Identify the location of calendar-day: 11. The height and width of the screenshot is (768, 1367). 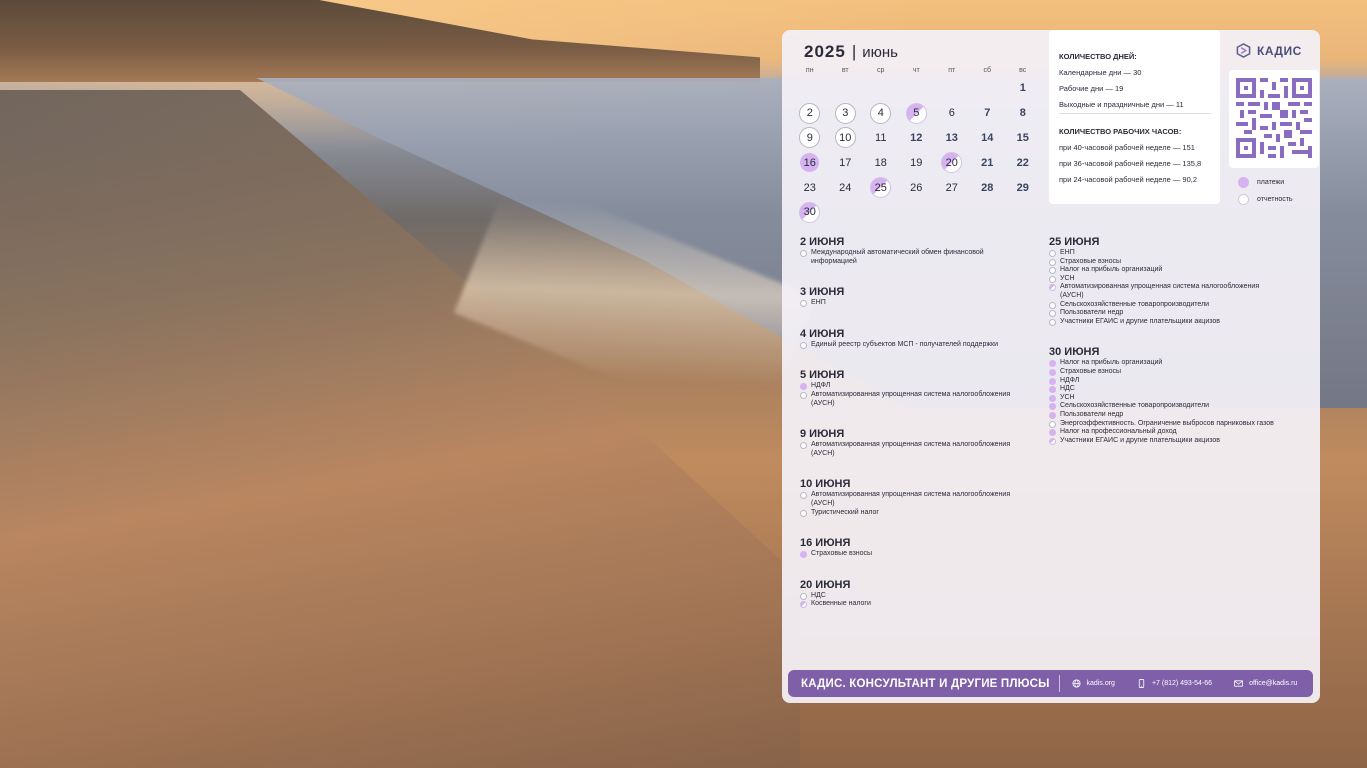
(881, 138).